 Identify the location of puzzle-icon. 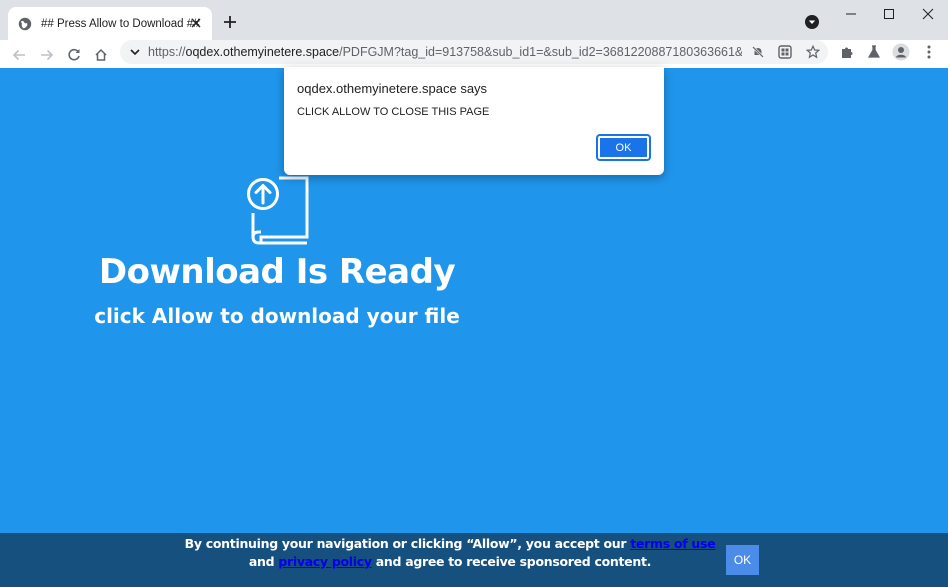
(847, 52).